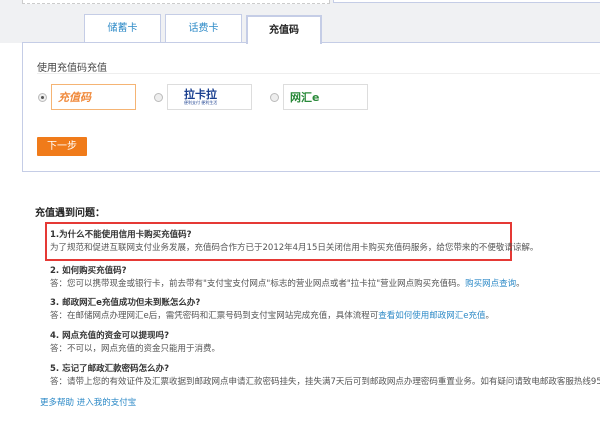 The image size is (600, 426). What do you see at coordinates (57, 403) in the screenshot?
I see `more-help-link: 更多帮助` at bounding box center [57, 403].